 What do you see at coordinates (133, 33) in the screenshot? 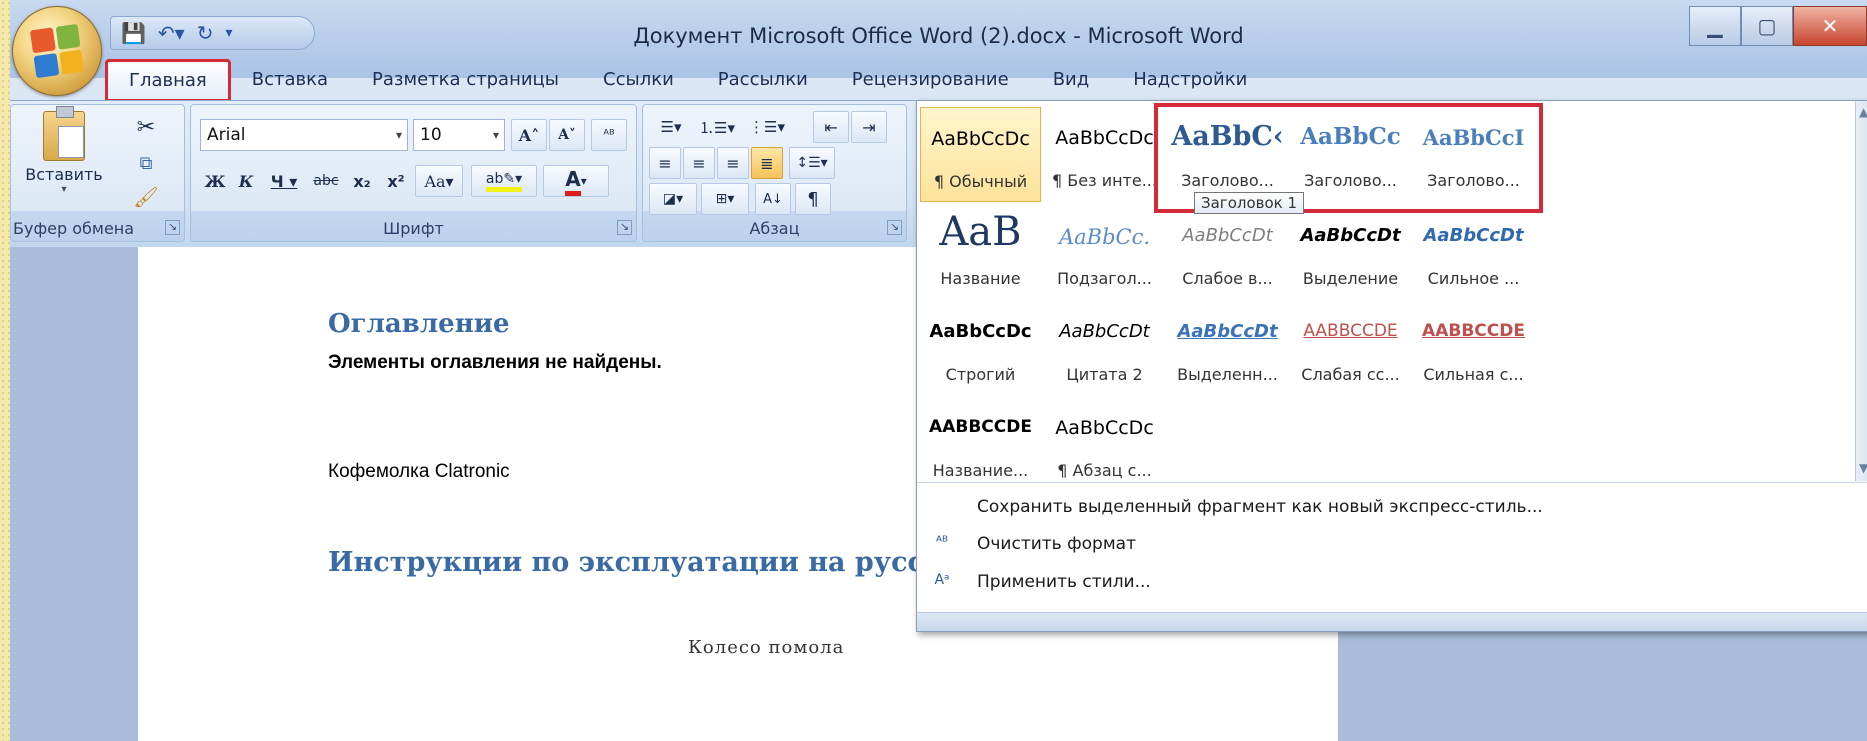
I see `save-icon: 💾` at bounding box center [133, 33].